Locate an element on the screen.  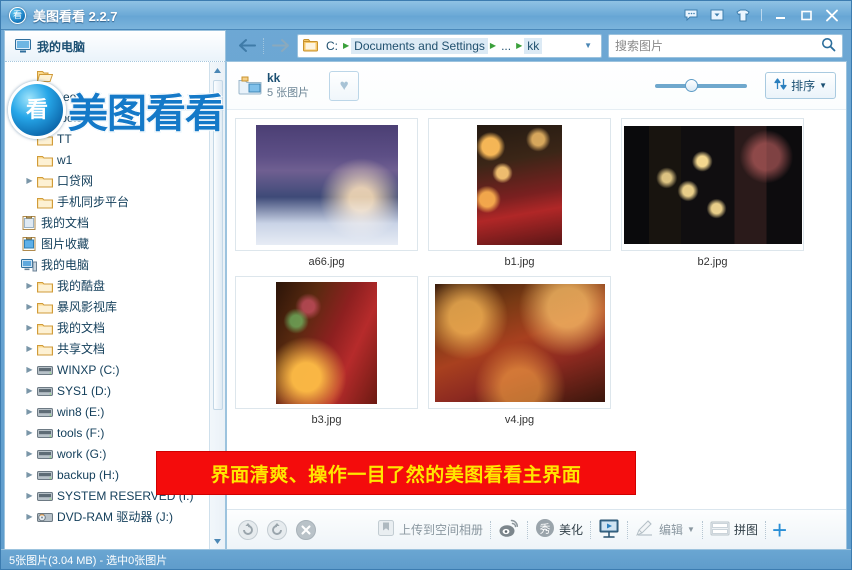
tree-item: ▶ SYS1 (D:) is located at coordinates (115, 390).